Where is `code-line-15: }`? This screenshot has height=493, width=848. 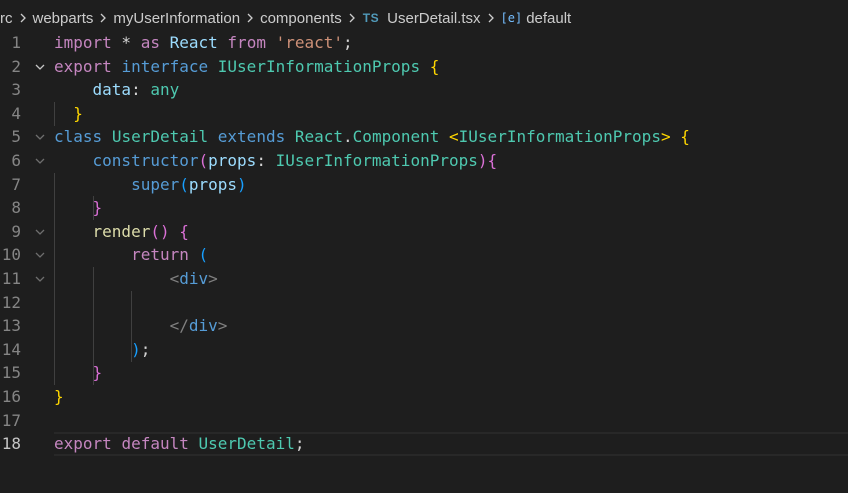
code-line-15: } is located at coordinates (451, 373).